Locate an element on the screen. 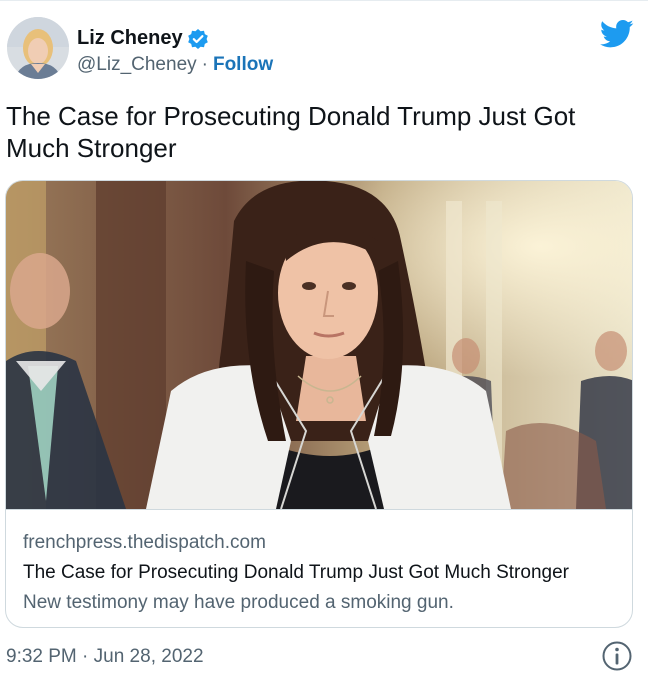 The height and width of the screenshot is (678, 648). handle-row: @Liz_Cheney · Follow is located at coordinates (175, 65).